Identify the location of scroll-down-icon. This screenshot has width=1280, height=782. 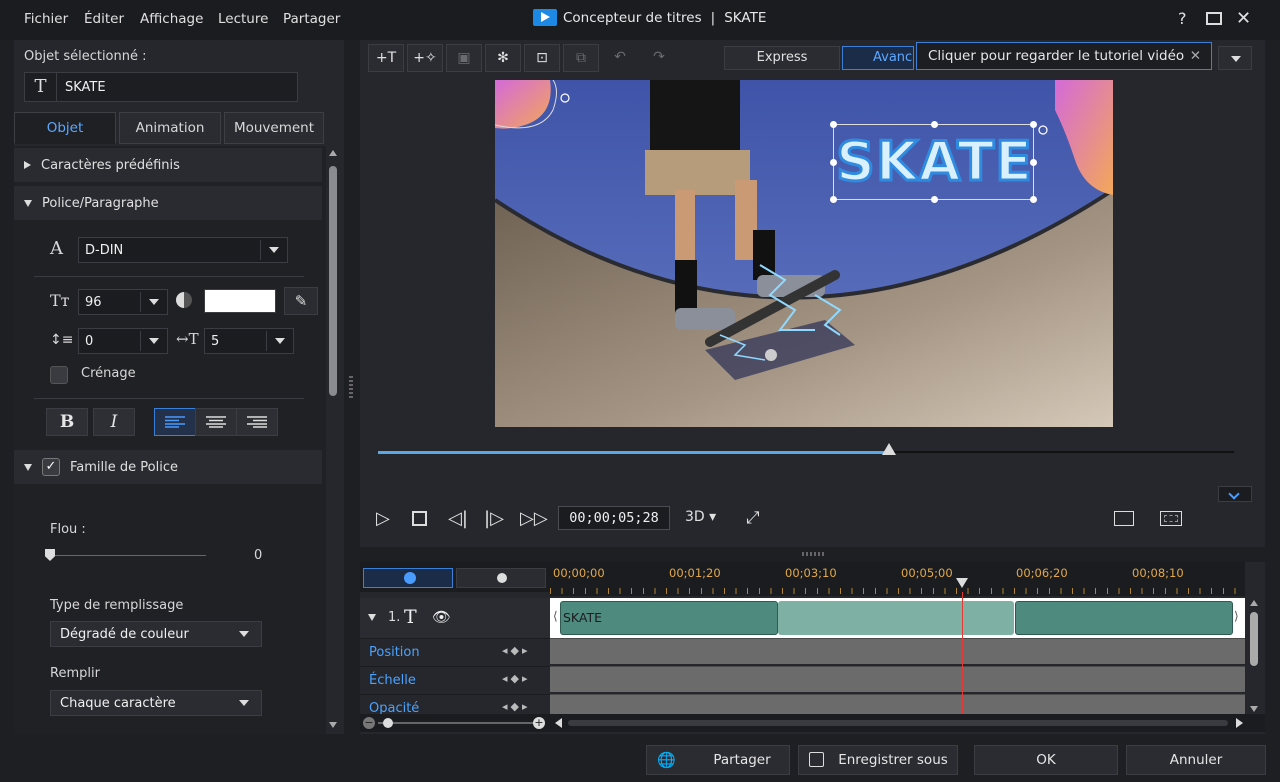
(1254, 709).